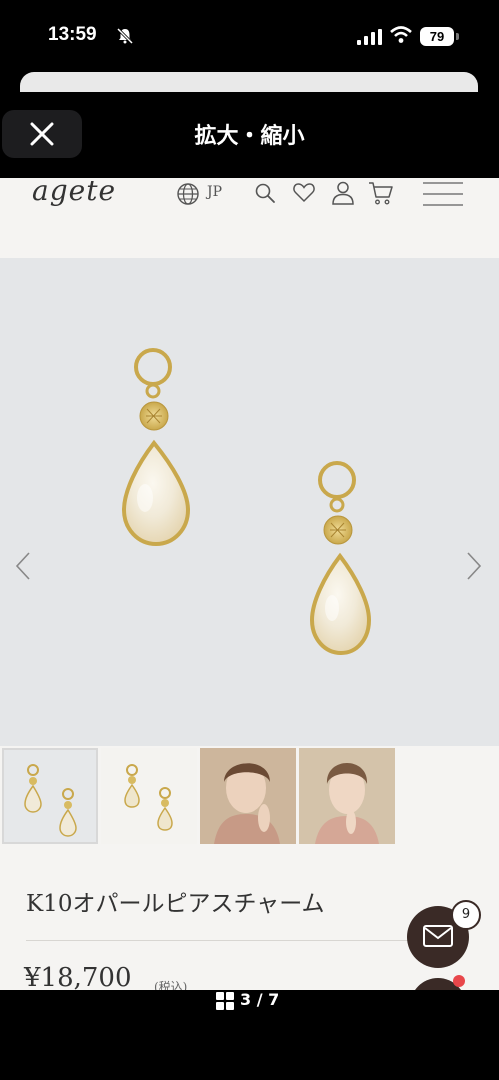 This screenshot has width=499, height=1080. What do you see at coordinates (466, 915) in the screenshot?
I see `mail-badge: 9` at bounding box center [466, 915].